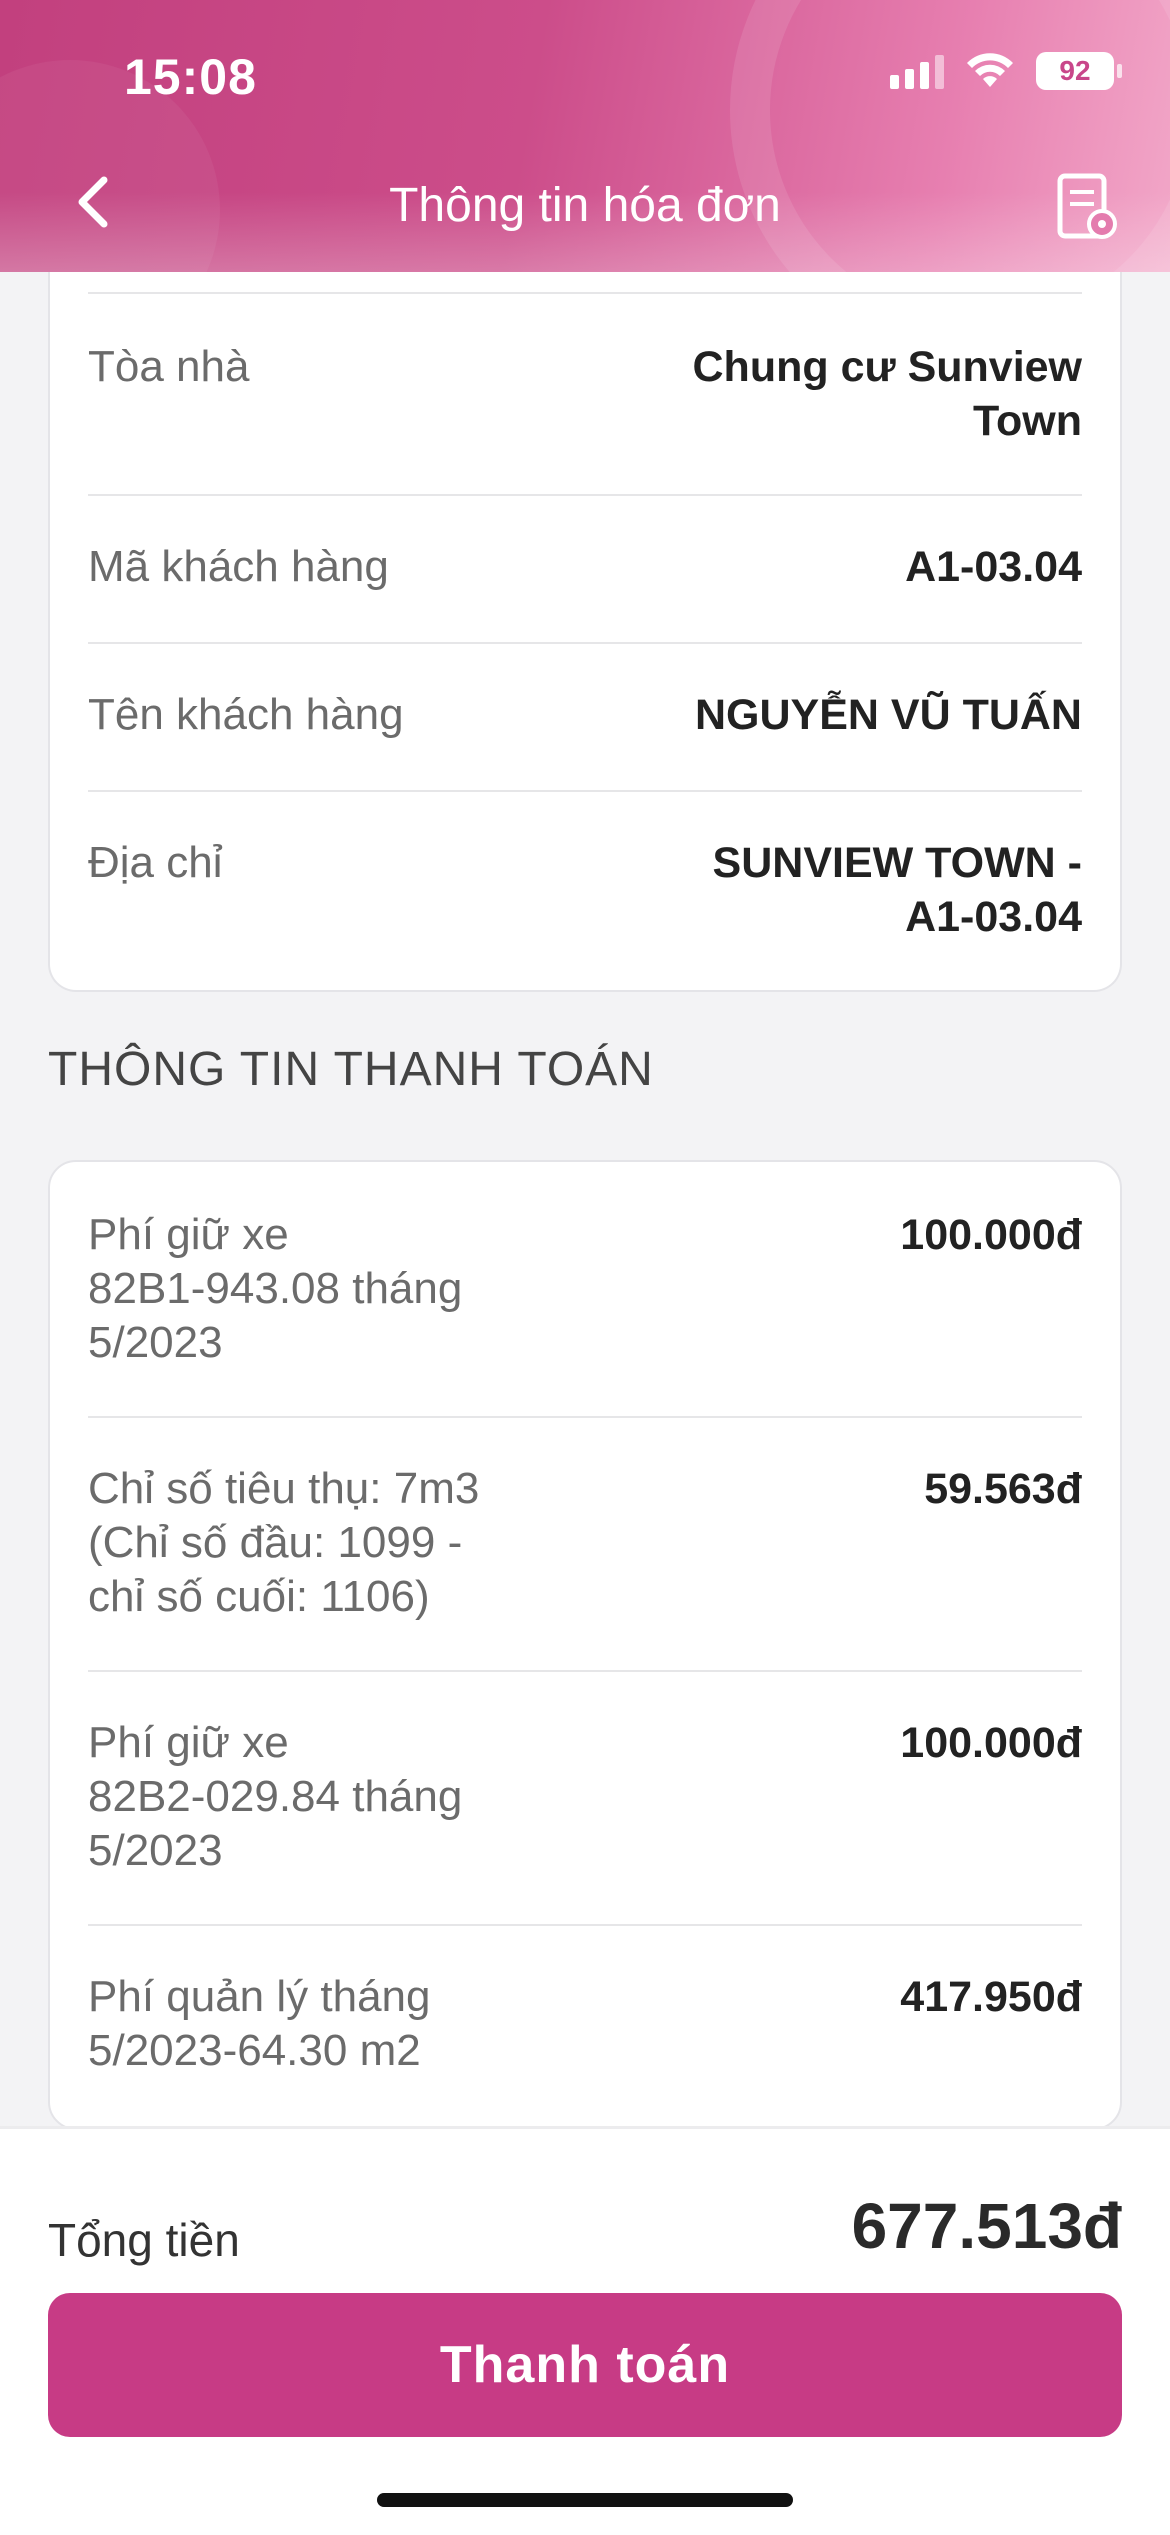 The image size is (1170, 2535). Describe the element at coordinates (190, 77) in the screenshot. I see `status-time: 15:08` at that location.